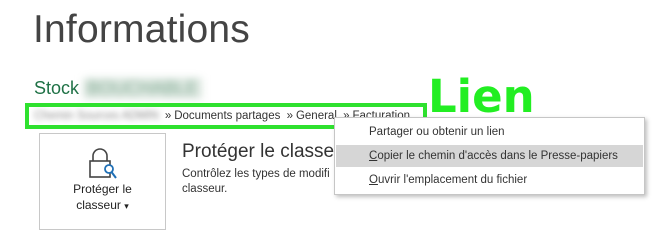 This screenshot has height=240, width=662. Describe the element at coordinates (98, 205) in the screenshot. I see `protect-label-line2: classeur` at that location.